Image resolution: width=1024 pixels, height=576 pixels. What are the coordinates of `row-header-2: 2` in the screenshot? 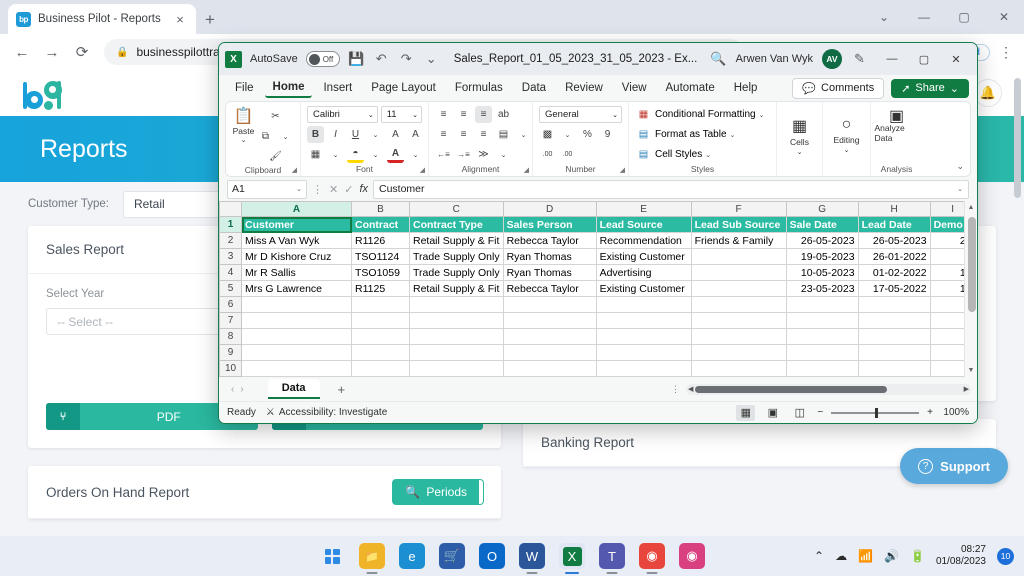 It's located at (230, 240).